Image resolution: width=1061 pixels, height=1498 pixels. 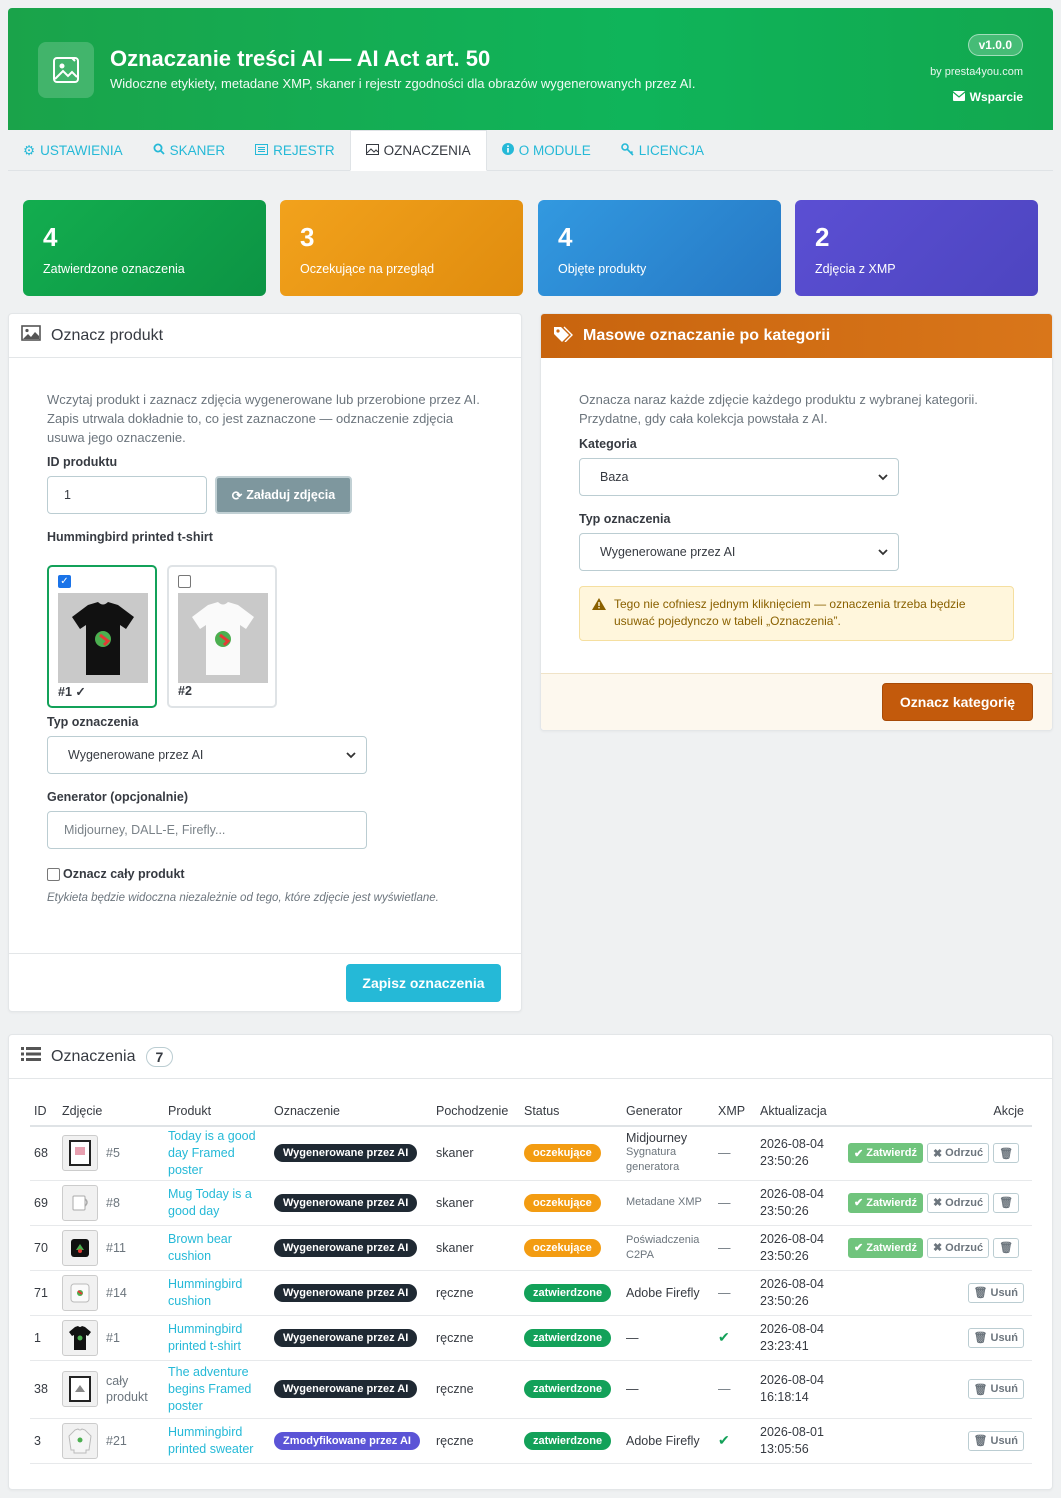 I want to click on load-images-button: ⟳ Załaduj zdjęcia, so click(x=283, y=495).